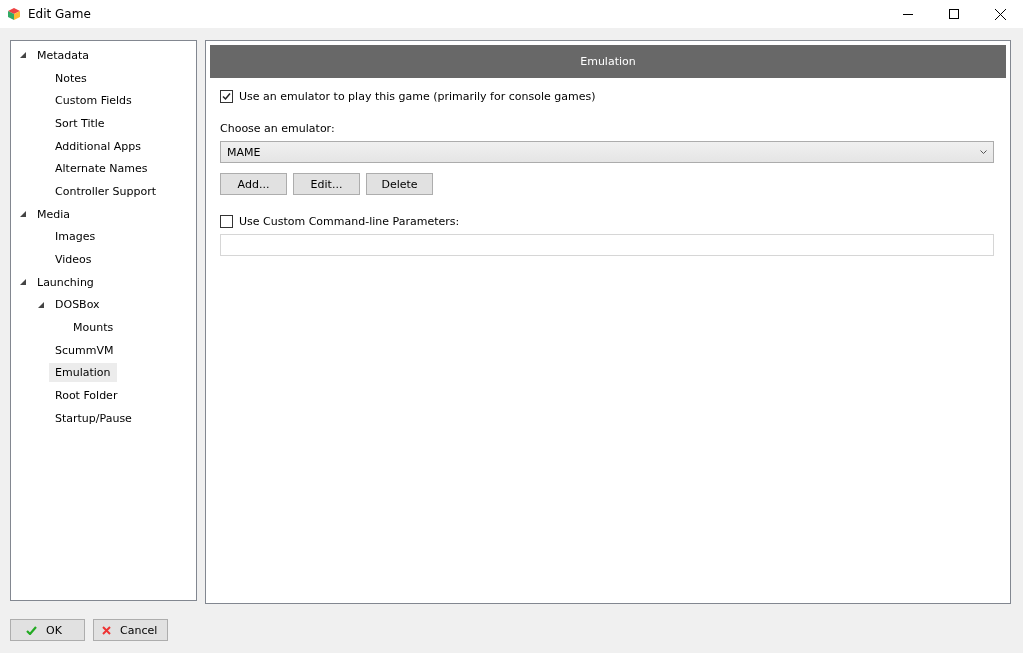  What do you see at coordinates (607, 152) in the screenshot?
I see `emulator-dropdown: MAME` at bounding box center [607, 152].